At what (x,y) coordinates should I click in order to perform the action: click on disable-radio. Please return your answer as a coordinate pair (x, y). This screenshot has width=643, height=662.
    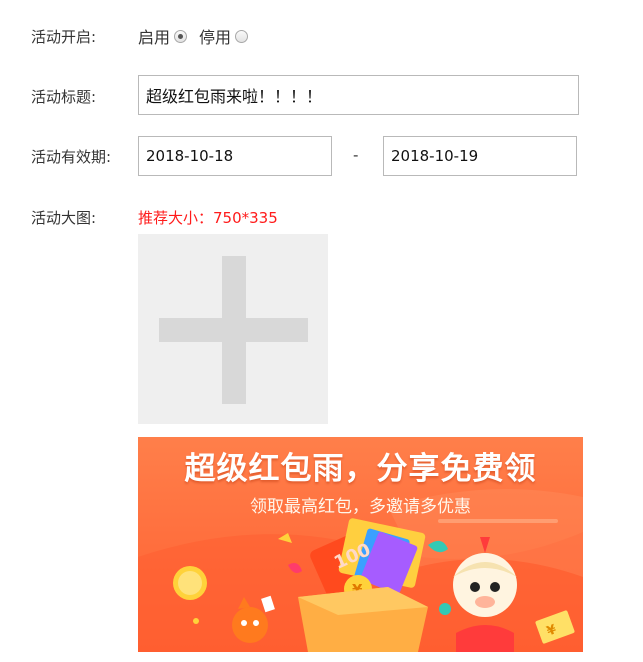
    Looking at the image, I should click on (242, 36).